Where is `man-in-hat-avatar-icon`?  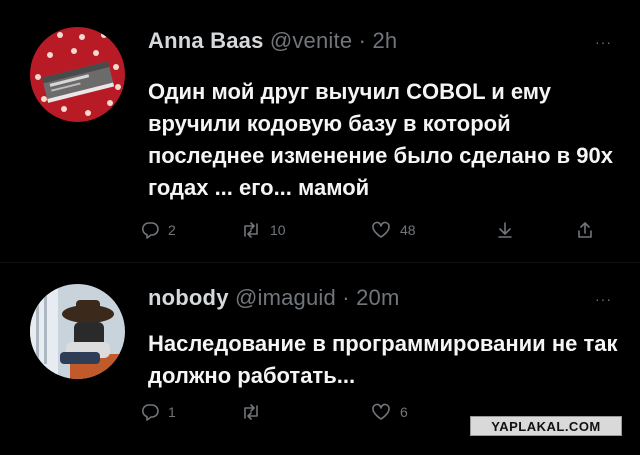
man-in-hat-avatar-icon is located at coordinates (77, 331).